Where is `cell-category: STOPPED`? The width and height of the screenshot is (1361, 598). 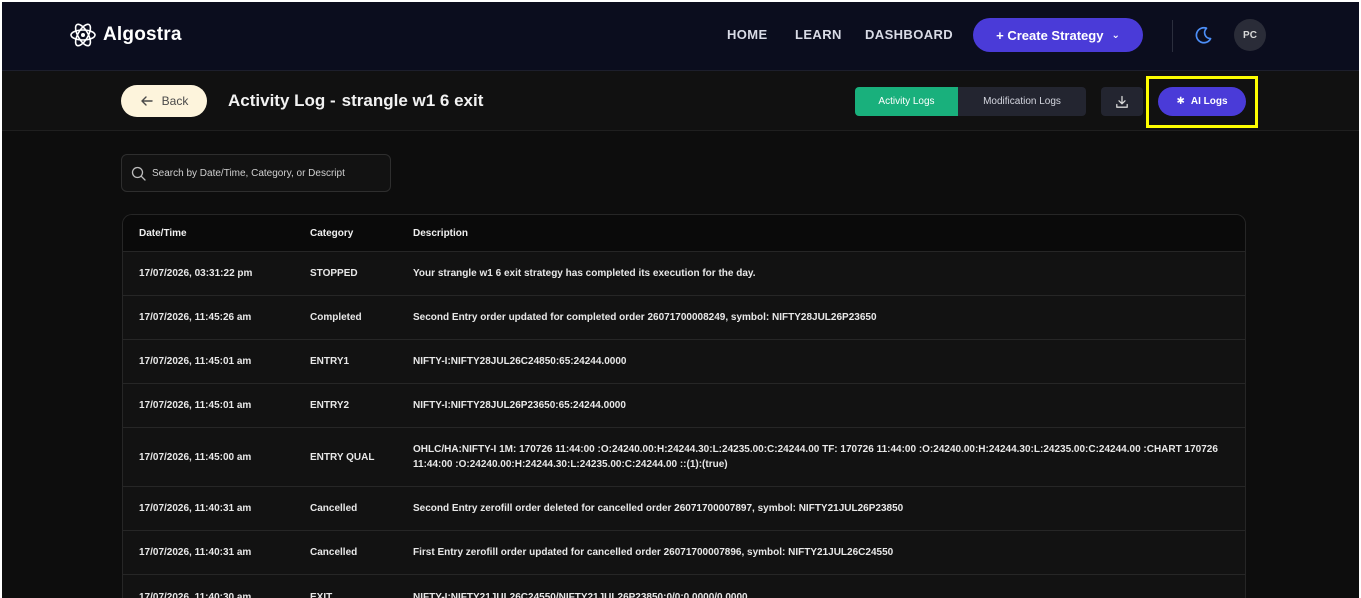 cell-category: STOPPED is located at coordinates (334, 273).